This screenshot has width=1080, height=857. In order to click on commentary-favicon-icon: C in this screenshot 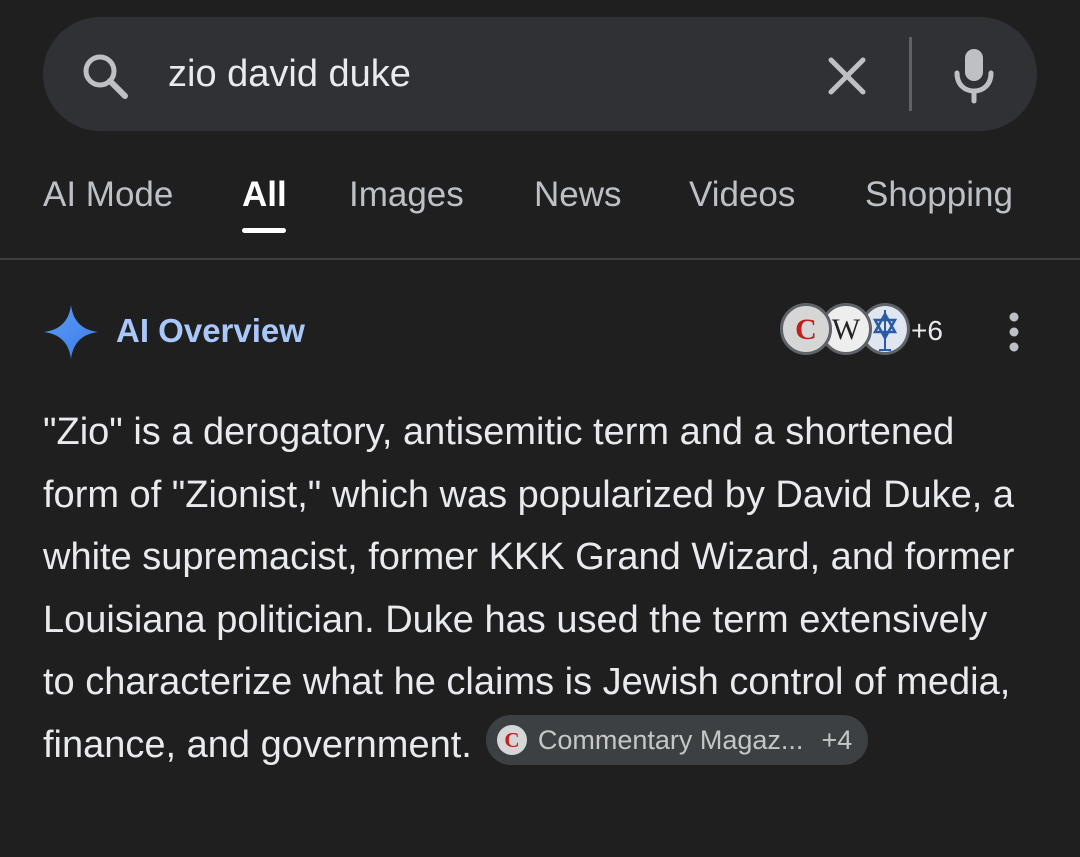, I will do `click(511, 740)`.